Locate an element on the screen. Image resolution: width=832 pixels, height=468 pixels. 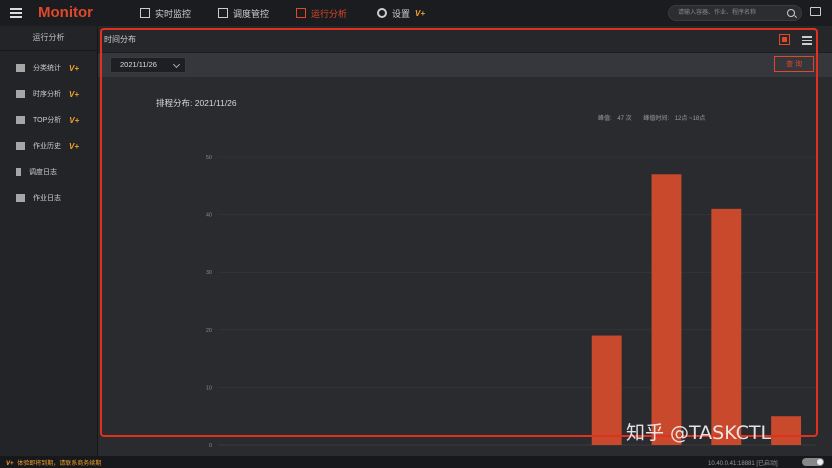
sidebar-item-timing-analysis: 时序分析 V+ is located at coordinates (48, 94).